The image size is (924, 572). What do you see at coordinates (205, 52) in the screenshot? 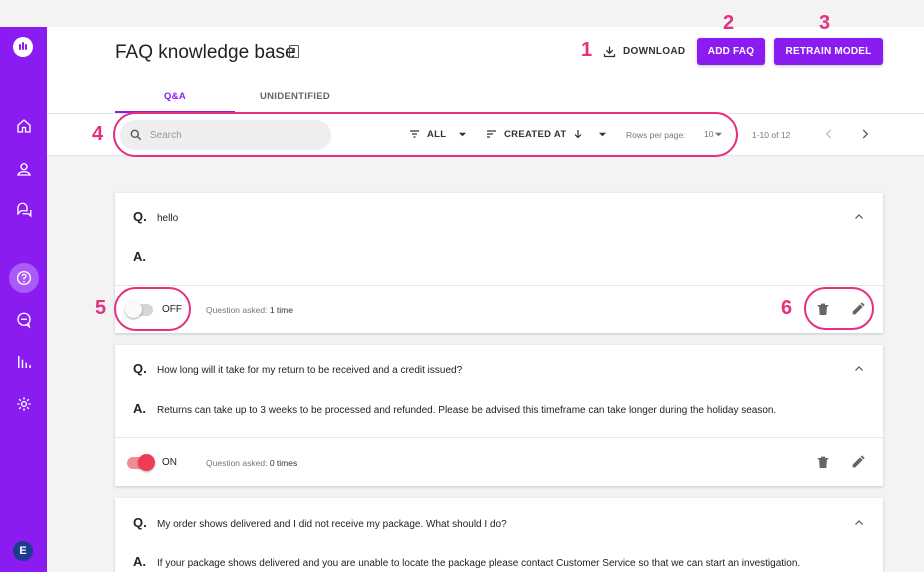
I see `page-title: FAQ knowledge base` at bounding box center [205, 52].